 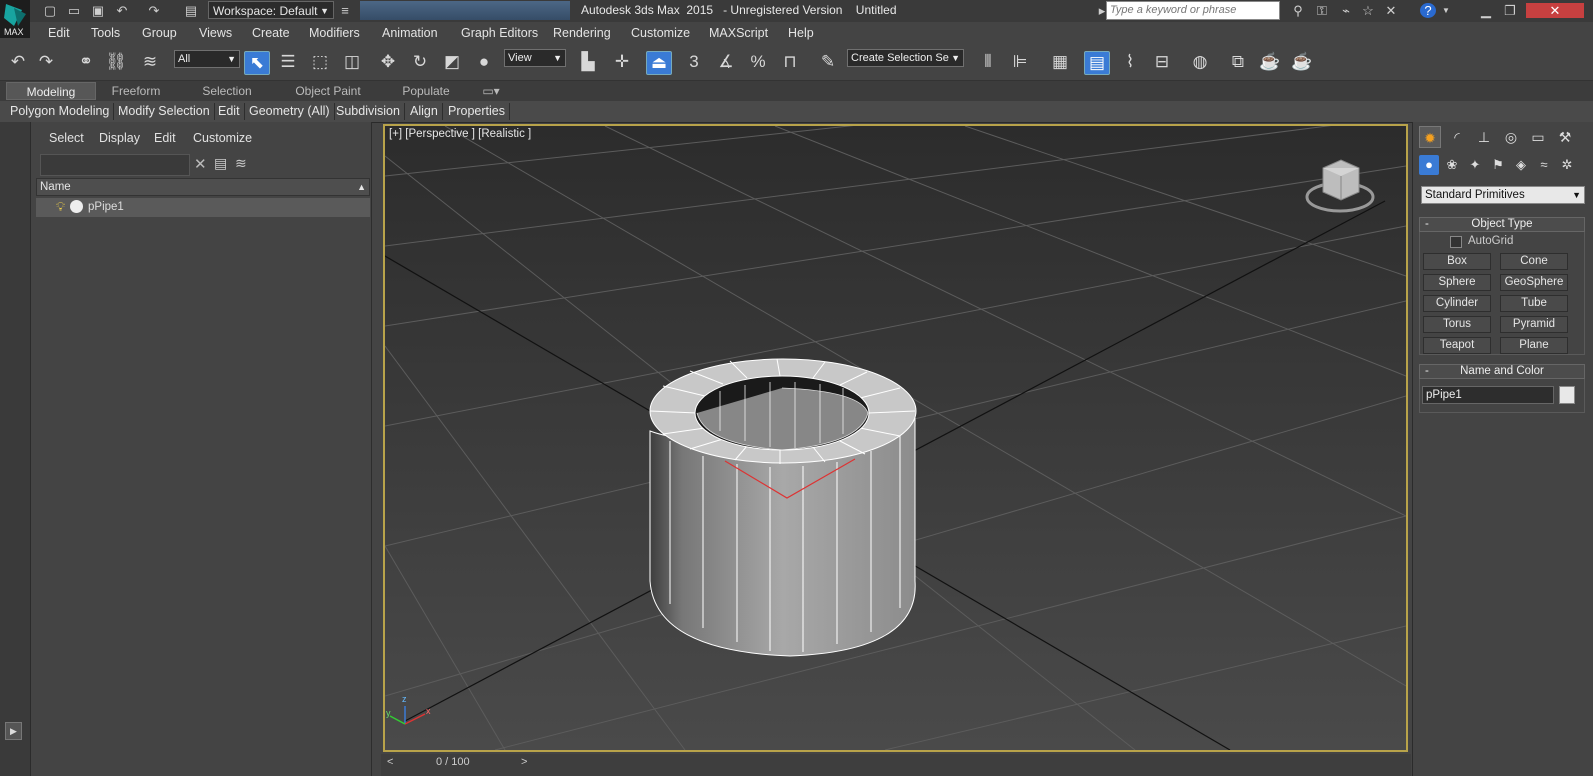 What do you see at coordinates (390, 762) in the screenshot?
I see `time-prev-icon: <` at bounding box center [390, 762].